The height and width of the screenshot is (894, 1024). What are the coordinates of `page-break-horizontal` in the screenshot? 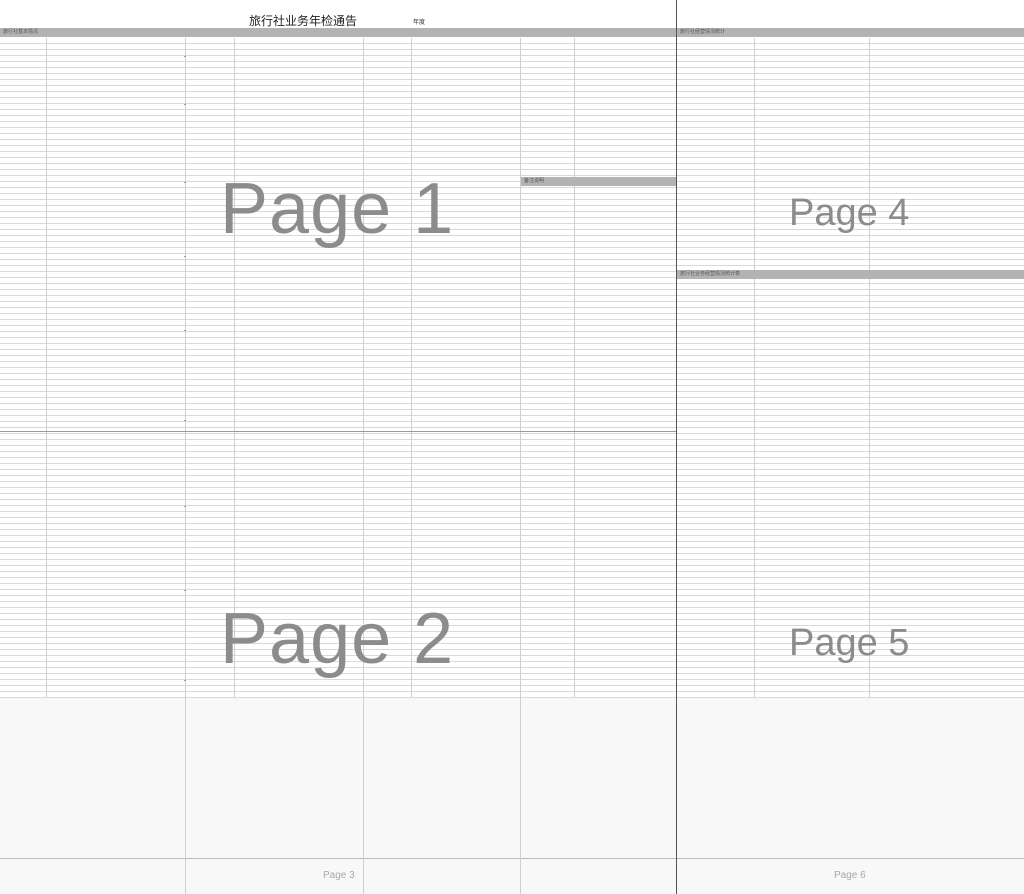 It's located at (338, 431).